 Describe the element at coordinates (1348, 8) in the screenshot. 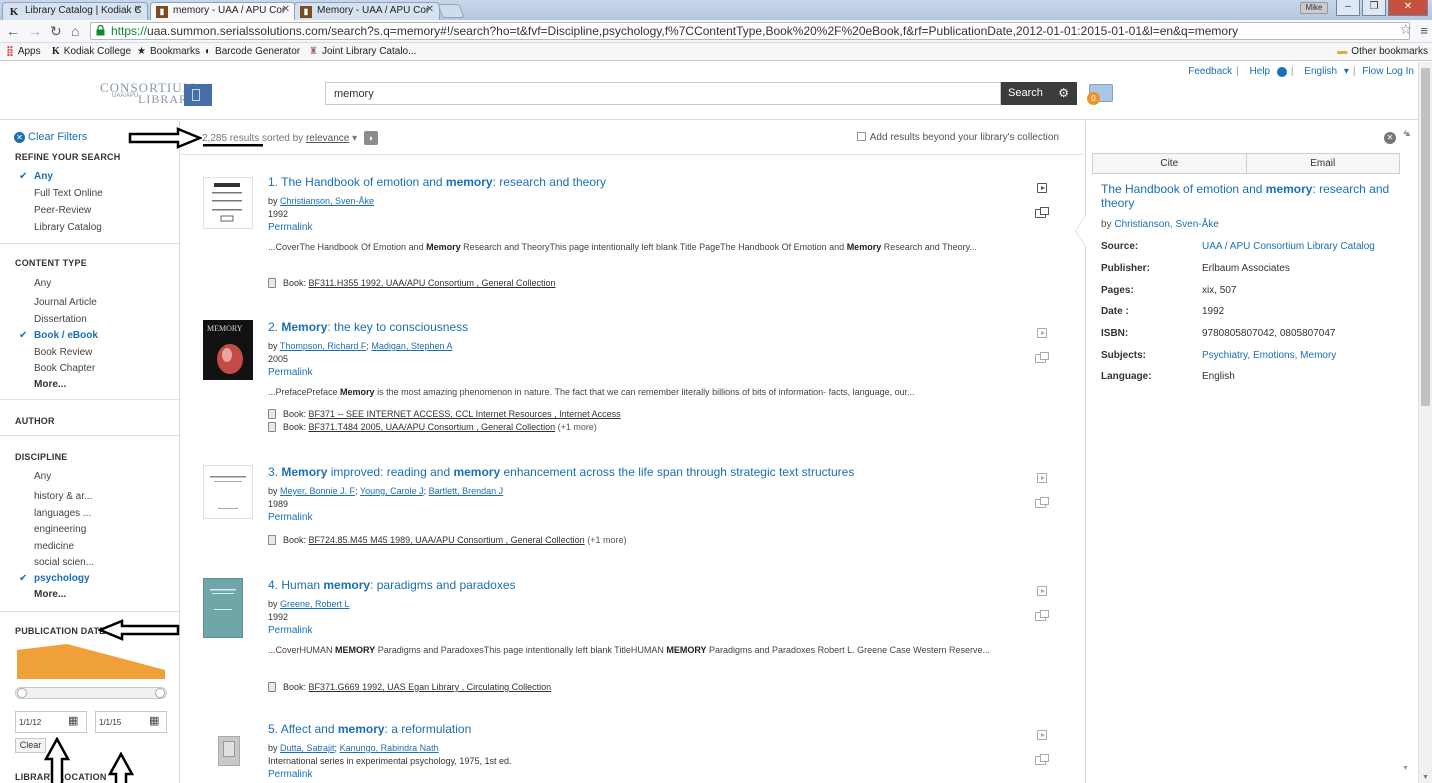

I see `minimize-button: –` at that location.